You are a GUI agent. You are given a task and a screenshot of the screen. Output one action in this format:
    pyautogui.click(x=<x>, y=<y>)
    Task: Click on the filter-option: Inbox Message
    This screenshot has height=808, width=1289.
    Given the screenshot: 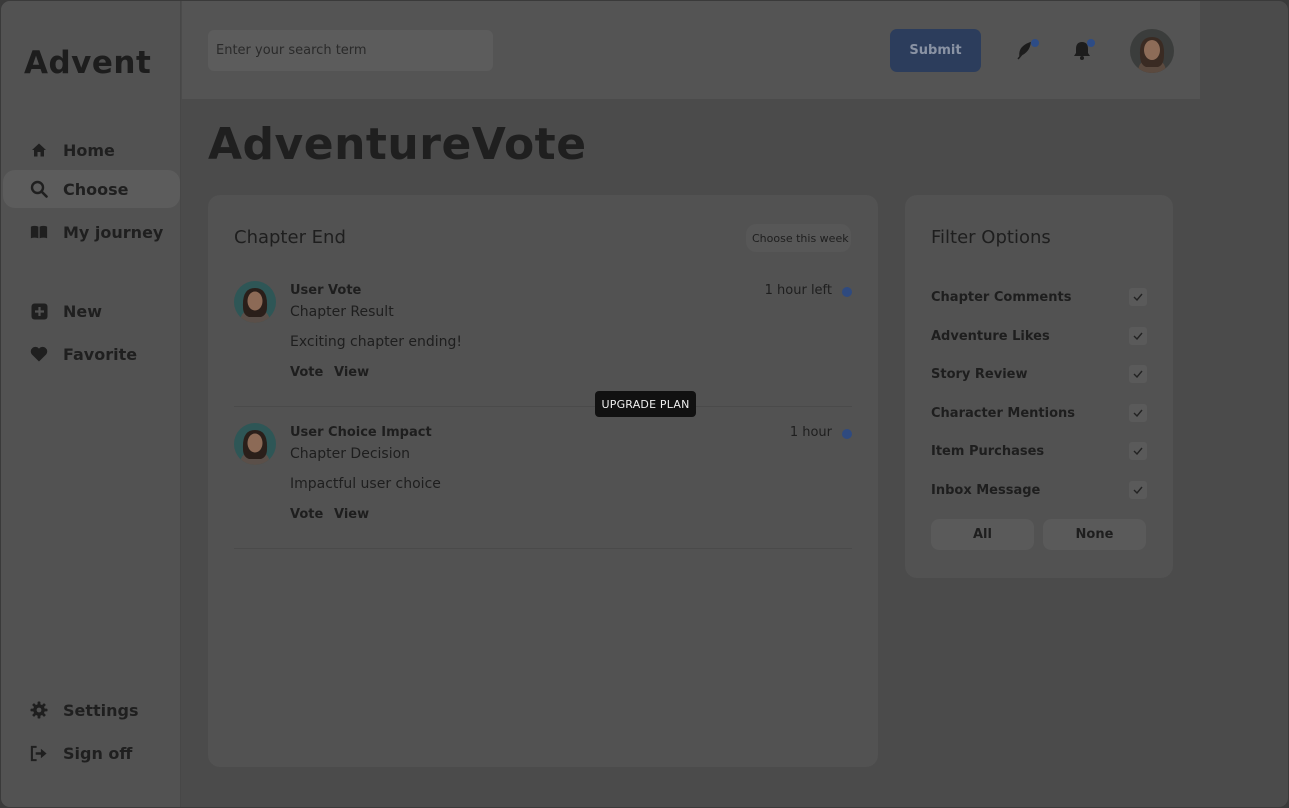 What is the action you would take?
    pyautogui.click(x=1039, y=491)
    